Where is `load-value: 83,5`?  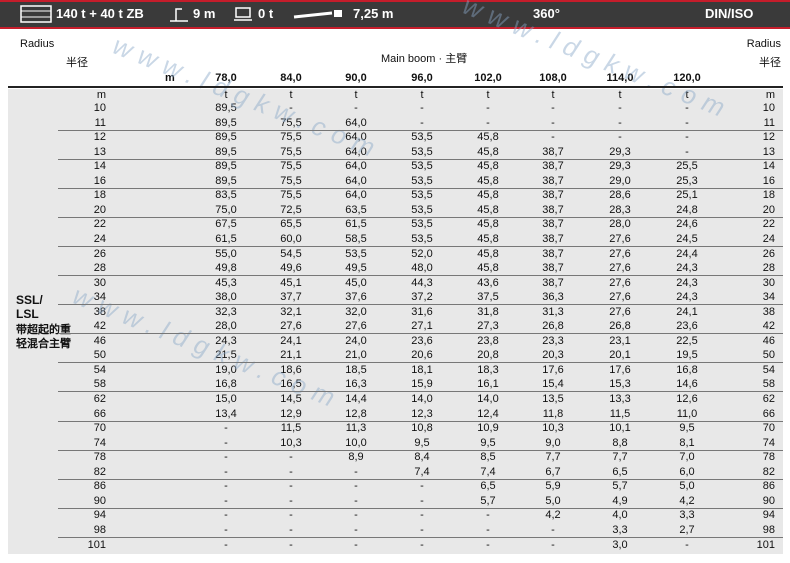
load-value: 83,5 is located at coordinates (226, 195).